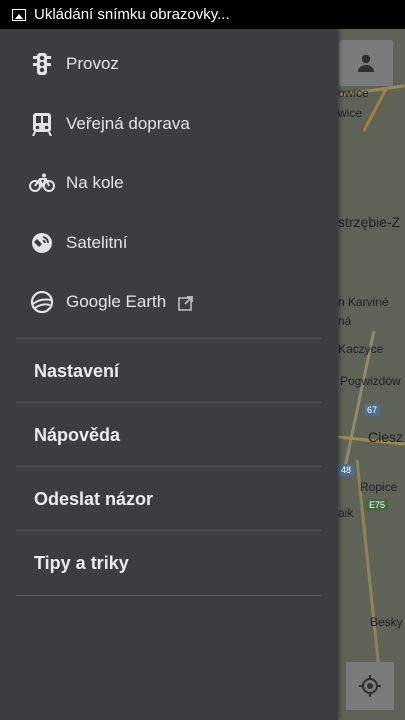 The image size is (405, 720). What do you see at coordinates (169, 435) in the screenshot?
I see `menu-item-help: Nápověda` at bounding box center [169, 435].